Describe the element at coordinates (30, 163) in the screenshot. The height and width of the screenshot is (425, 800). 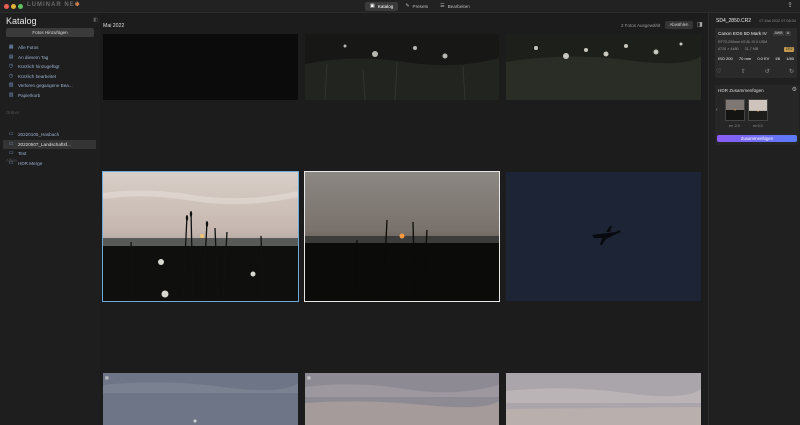
I see `folder-label: HDR Merge` at that location.